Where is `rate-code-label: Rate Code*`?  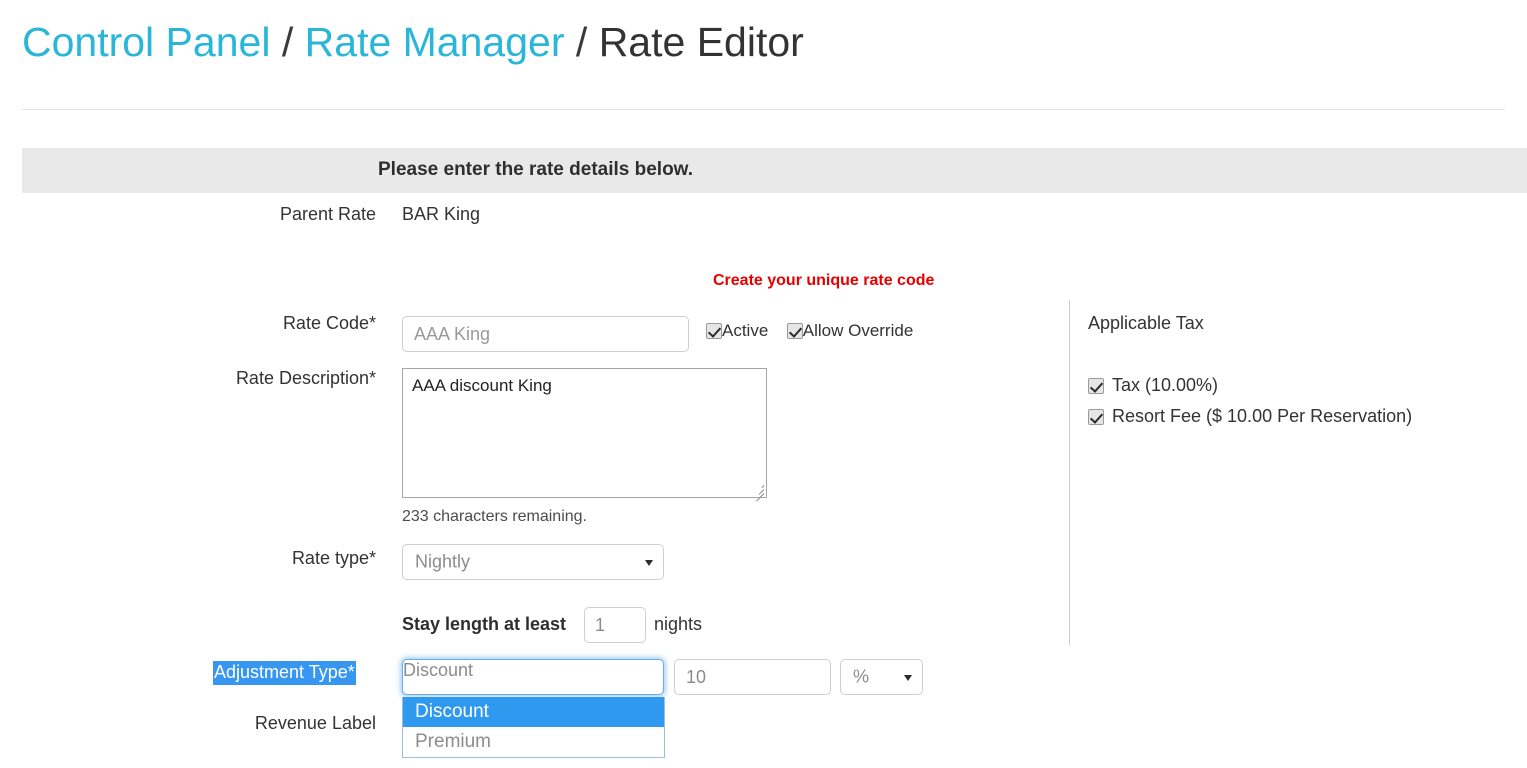
rate-code-label: Rate Code* is located at coordinates (329, 323).